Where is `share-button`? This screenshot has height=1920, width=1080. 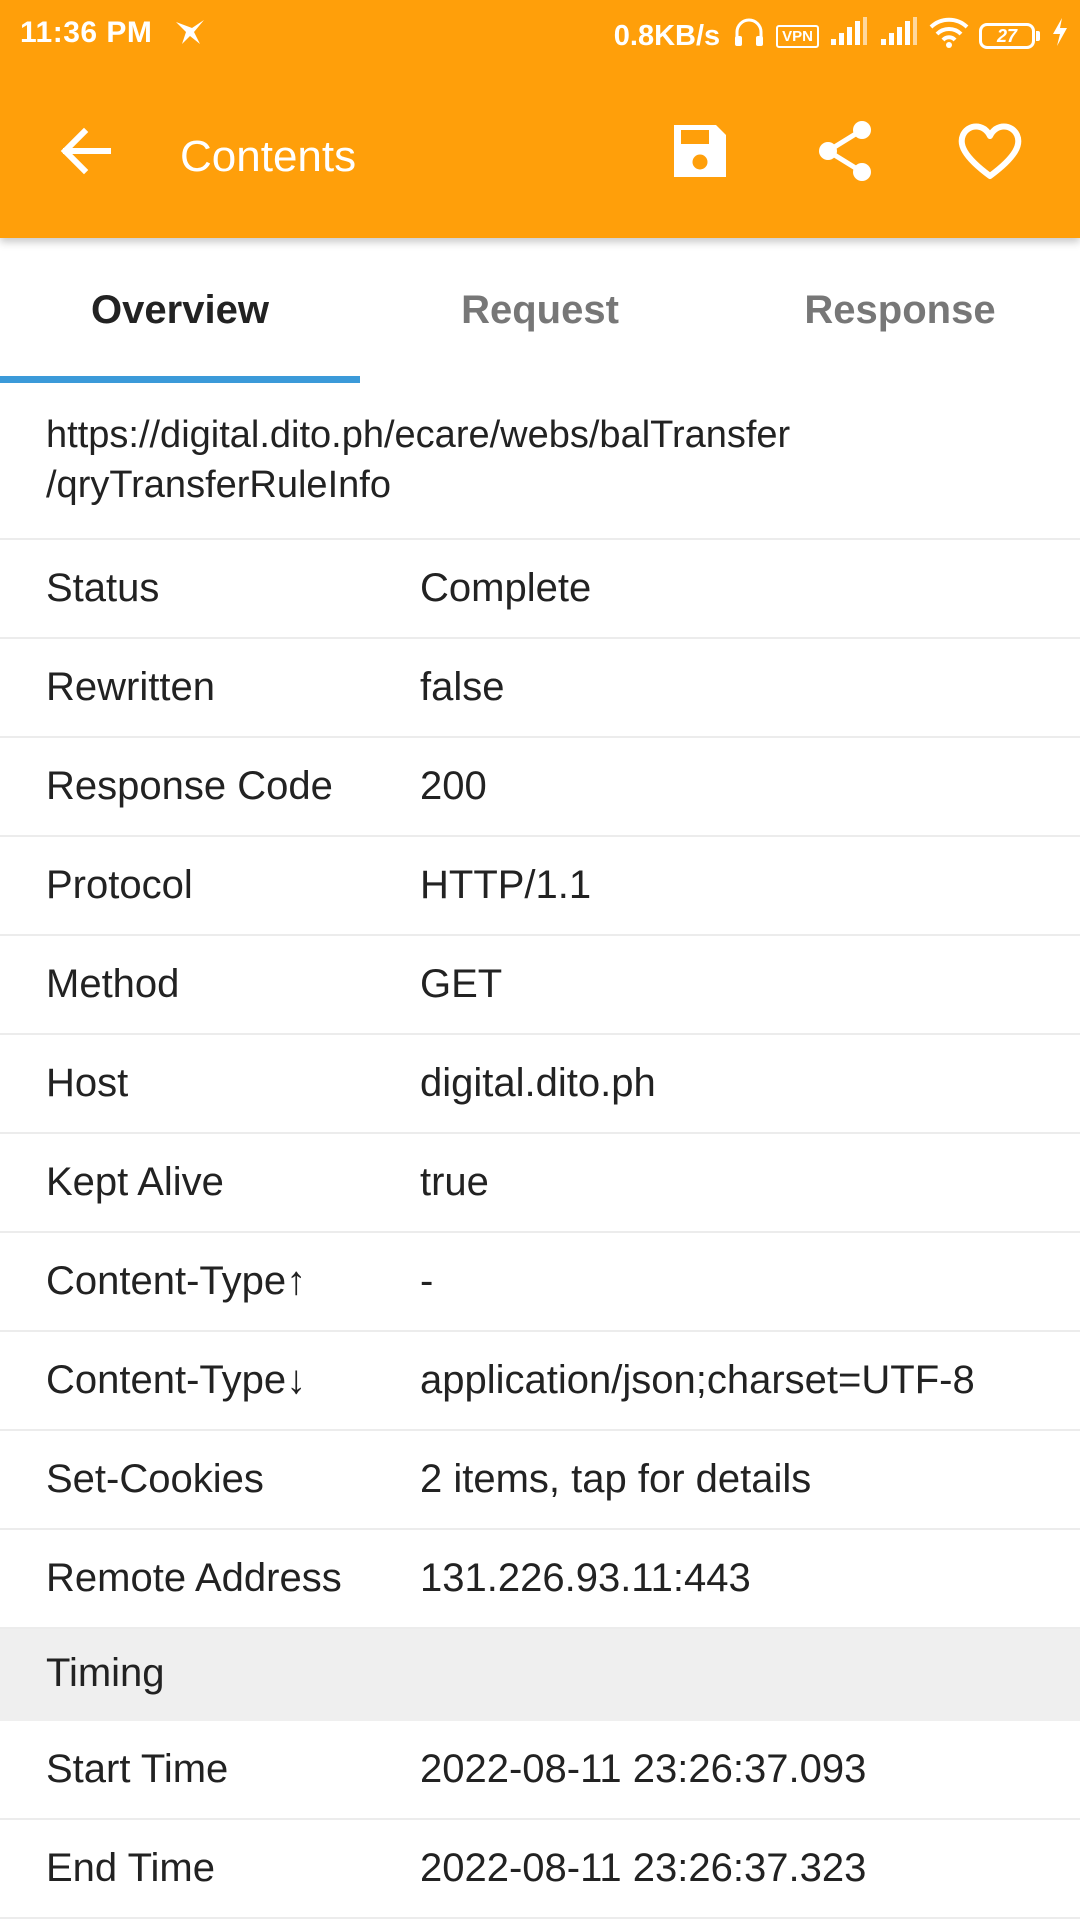 share-button is located at coordinates (845, 151).